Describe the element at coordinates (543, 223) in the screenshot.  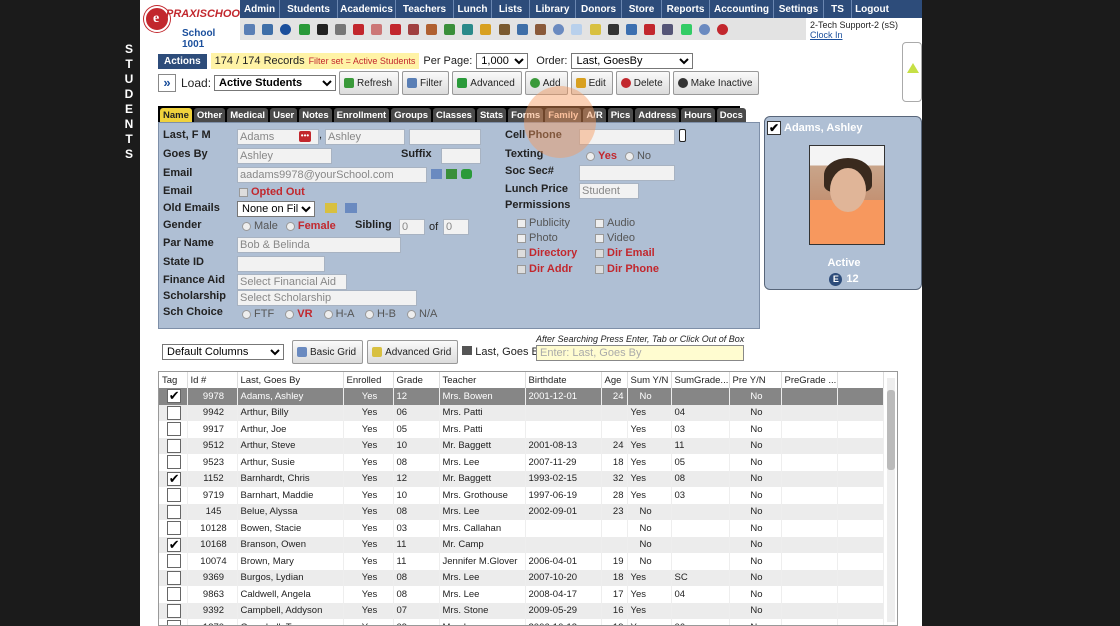
I see `publicity-option: Publicity` at that location.